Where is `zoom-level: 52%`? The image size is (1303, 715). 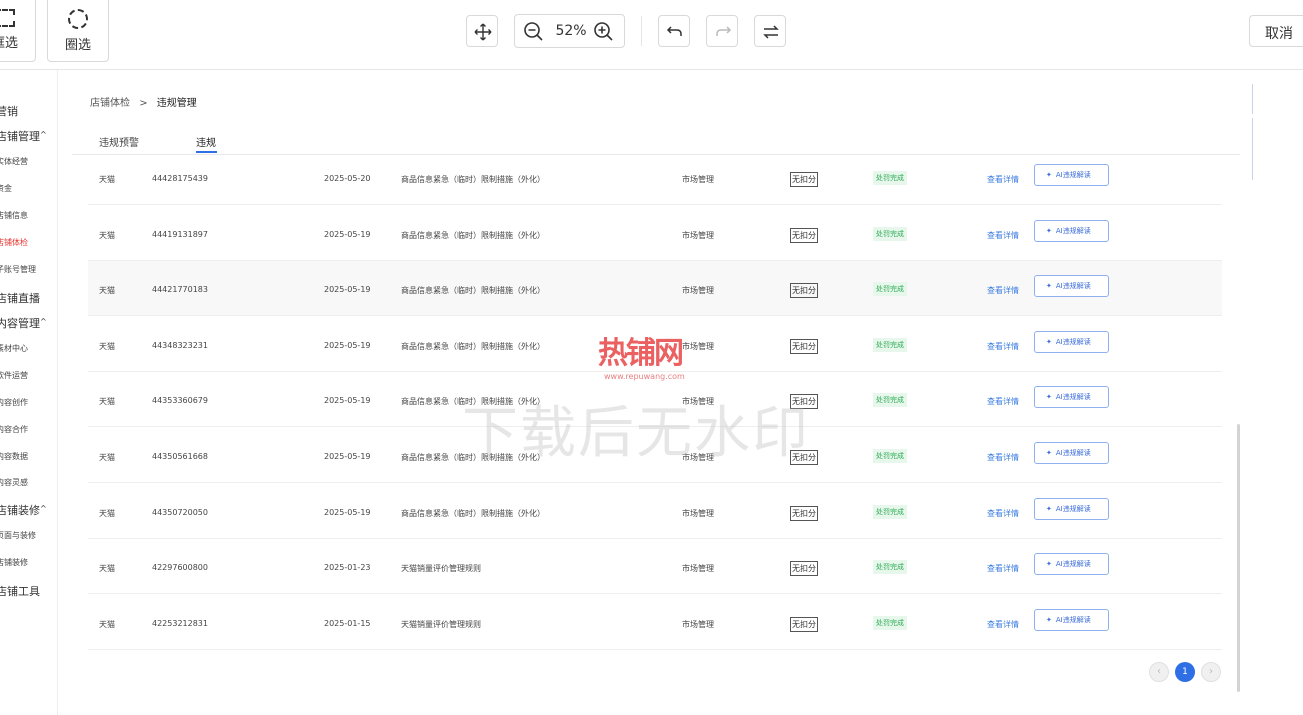 zoom-level: 52% is located at coordinates (571, 31).